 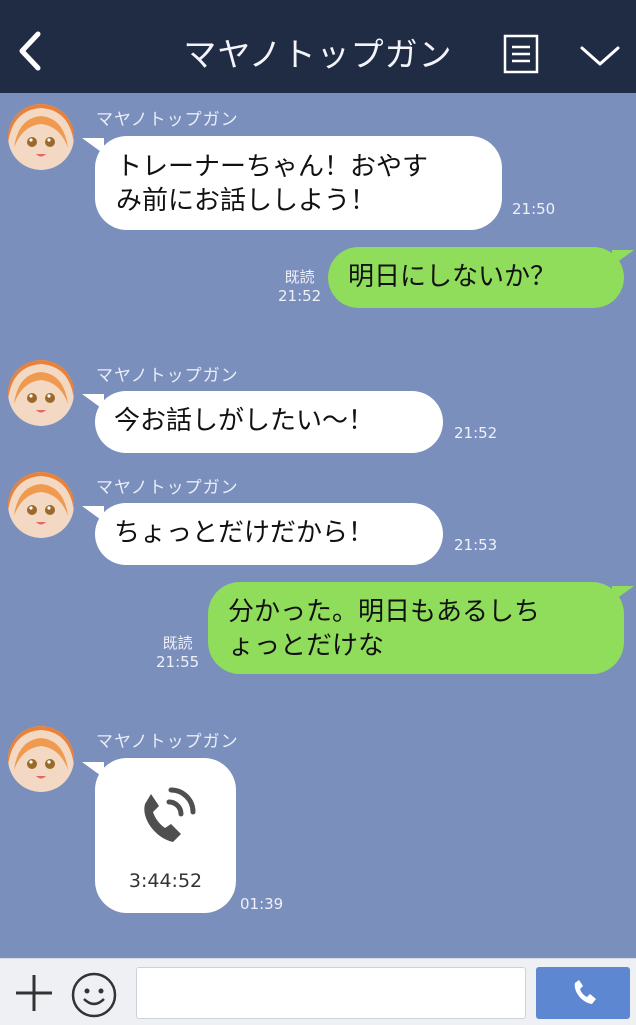 I want to click on message-bubble-incoming: トレーナーちゃん！おやす み前にお話ししよう！, so click(x=298, y=183).